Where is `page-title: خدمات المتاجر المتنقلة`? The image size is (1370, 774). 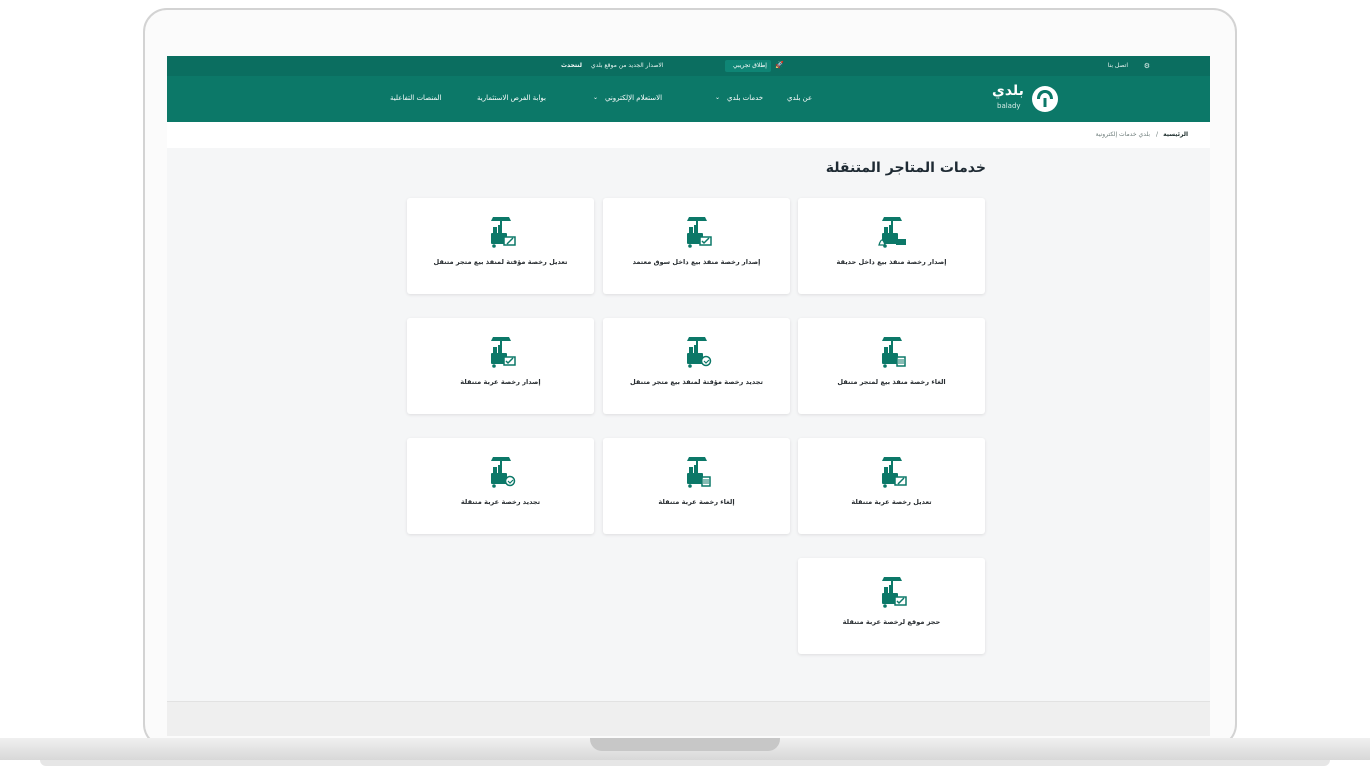 page-title: خدمات المتاجر المتنقلة is located at coordinates (905, 168).